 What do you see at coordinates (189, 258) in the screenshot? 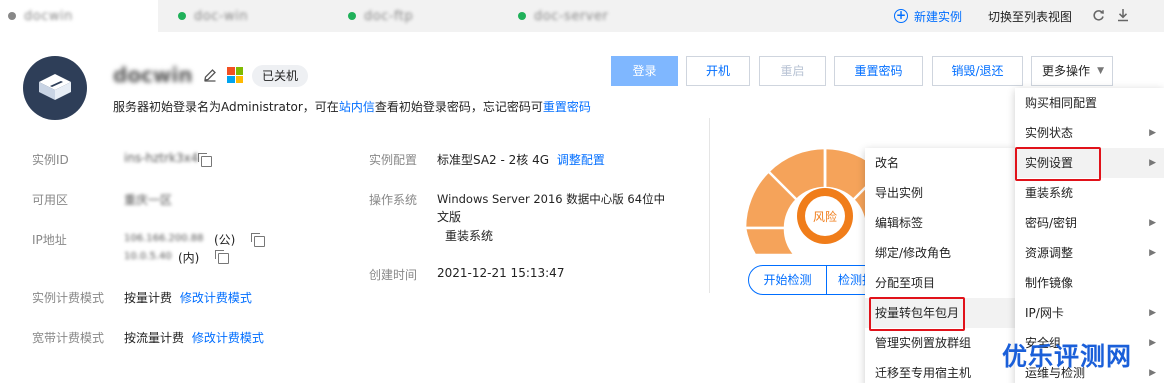
I see `private-ip-tag: (内)` at bounding box center [189, 258].